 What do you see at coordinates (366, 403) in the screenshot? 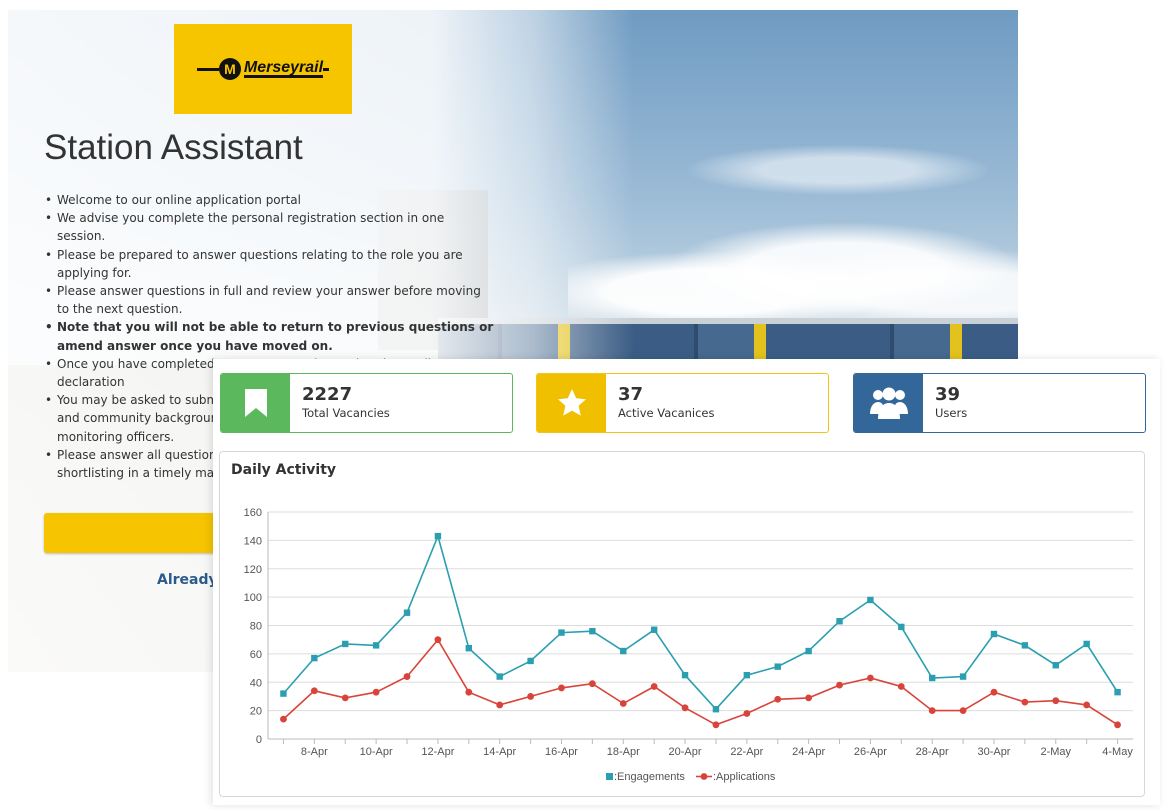
I see `stat-card-total-vacancies: 2227 Total Vacancies` at bounding box center [366, 403].